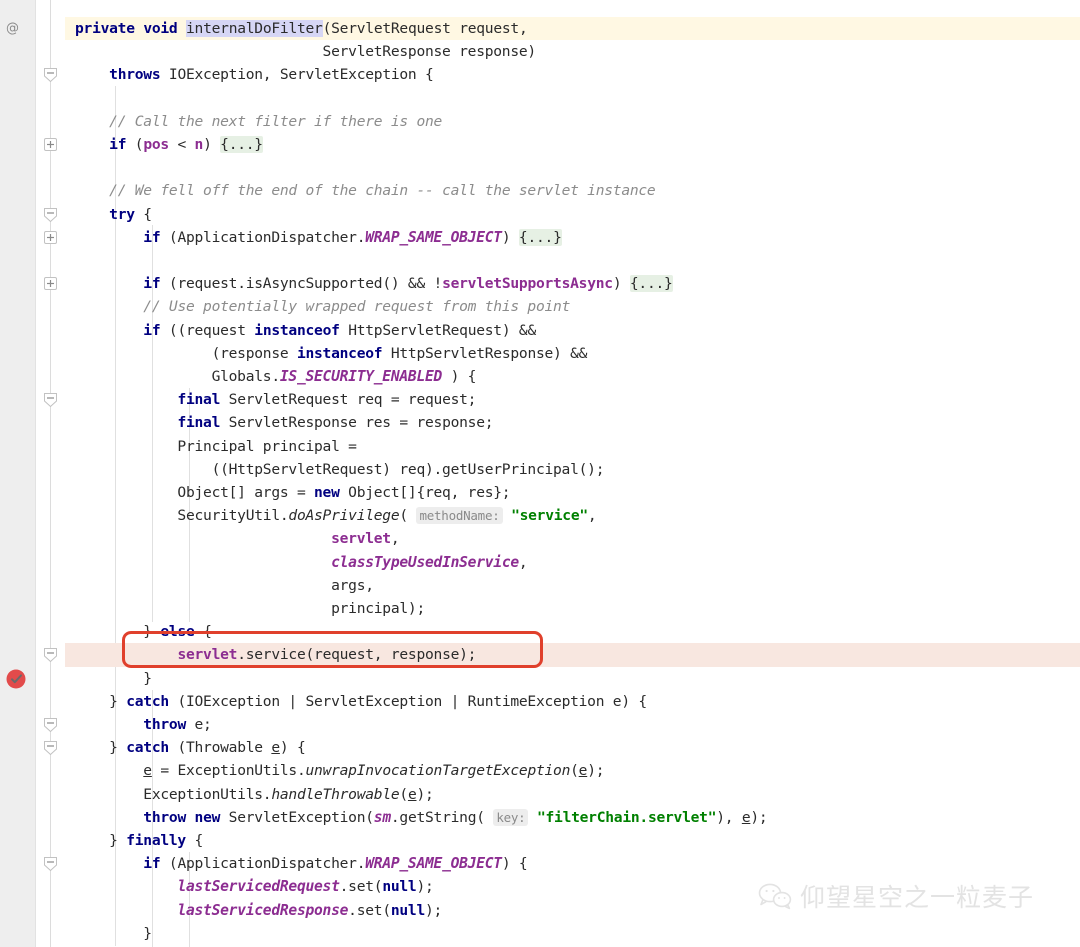  What do you see at coordinates (16, 679) in the screenshot?
I see `verified-breakpoint-icon` at bounding box center [16, 679].